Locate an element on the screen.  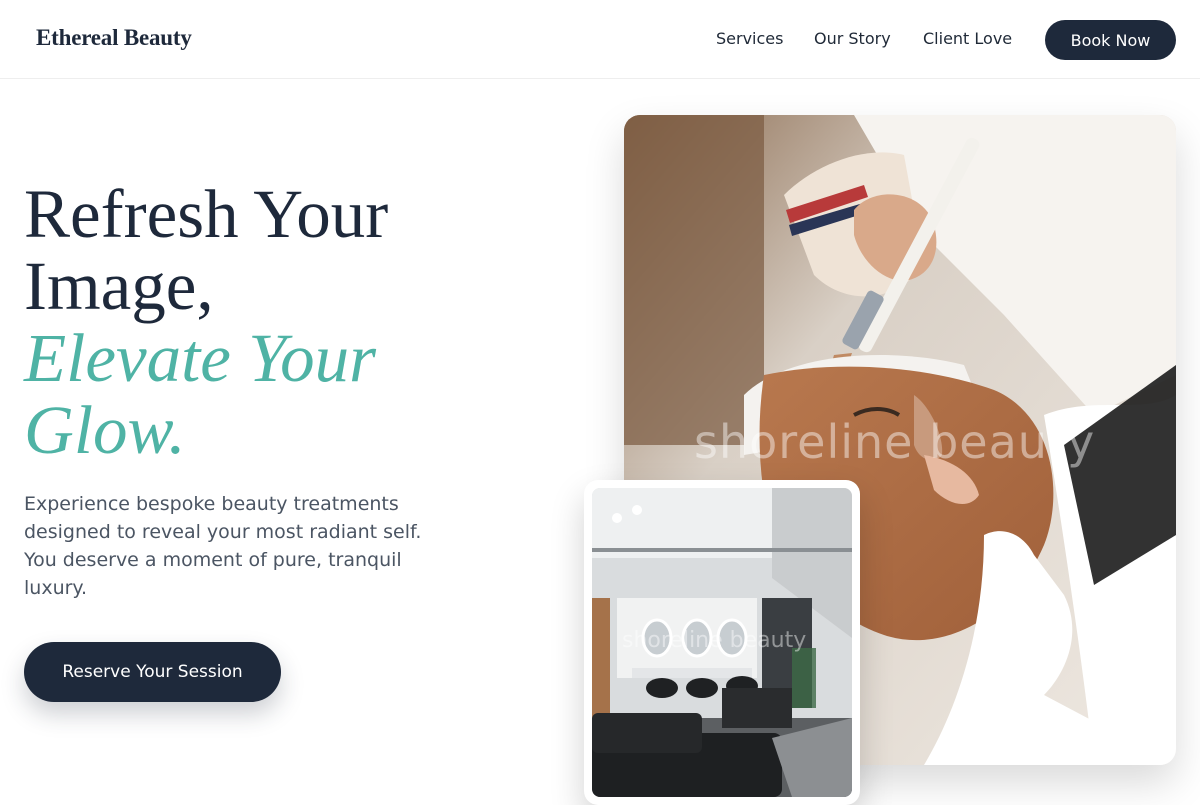
salon-interior-photo-card: shoreline beauty is located at coordinates (722, 642).